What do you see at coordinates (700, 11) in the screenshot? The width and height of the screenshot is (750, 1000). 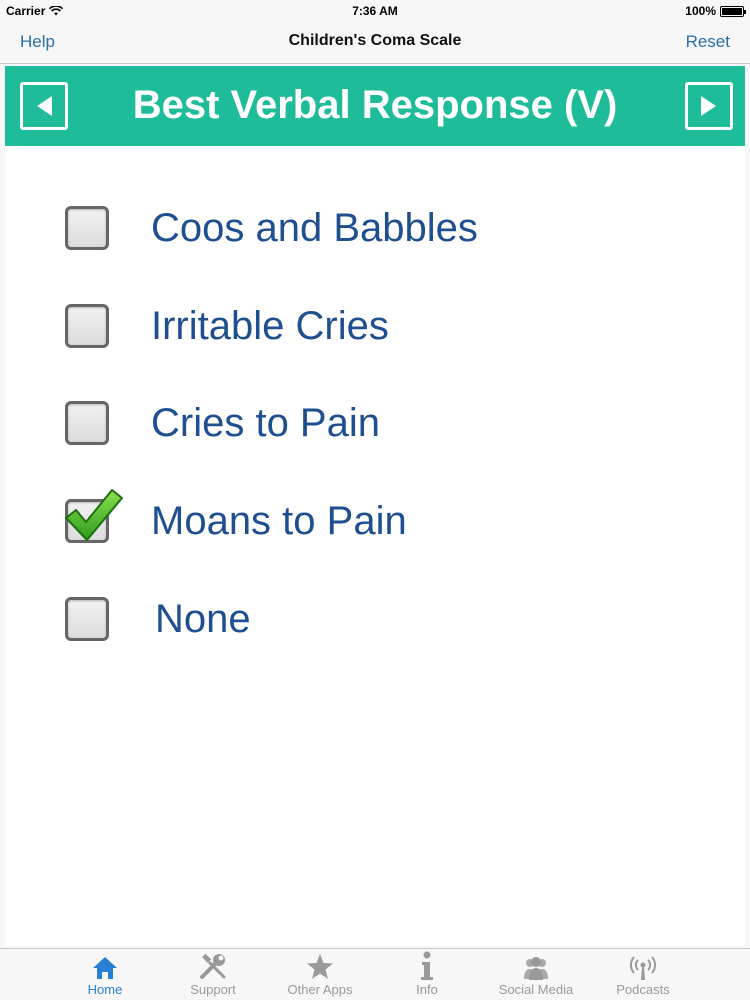 I see `battery-percent: 100%` at bounding box center [700, 11].